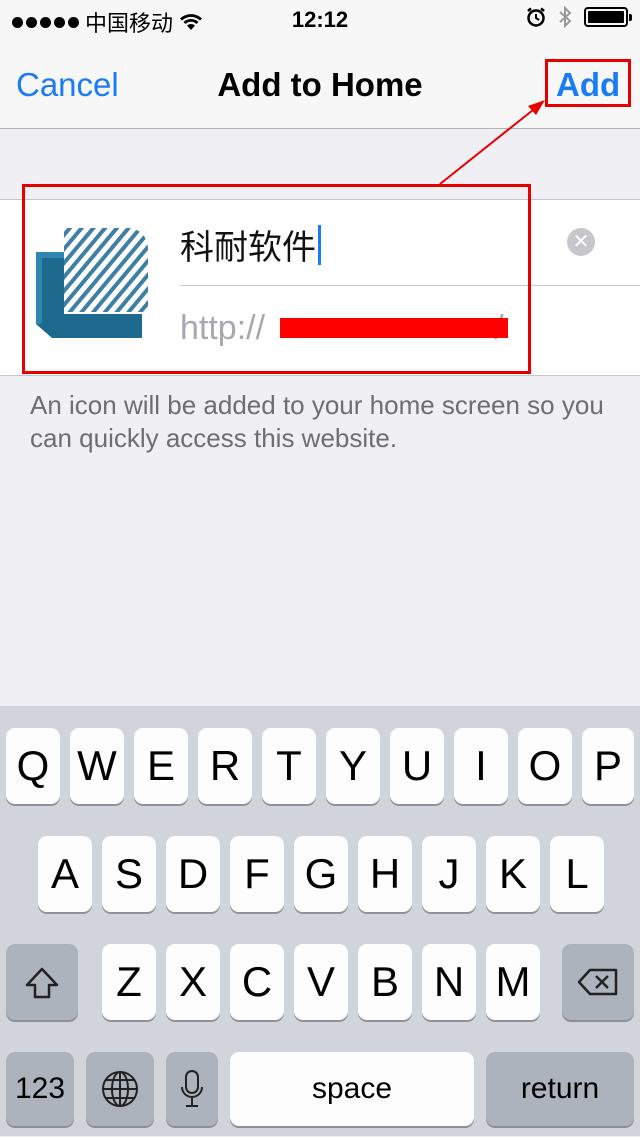 This screenshot has height=1137, width=640. What do you see at coordinates (513, 982) in the screenshot?
I see `key-m: M` at bounding box center [513, 982].